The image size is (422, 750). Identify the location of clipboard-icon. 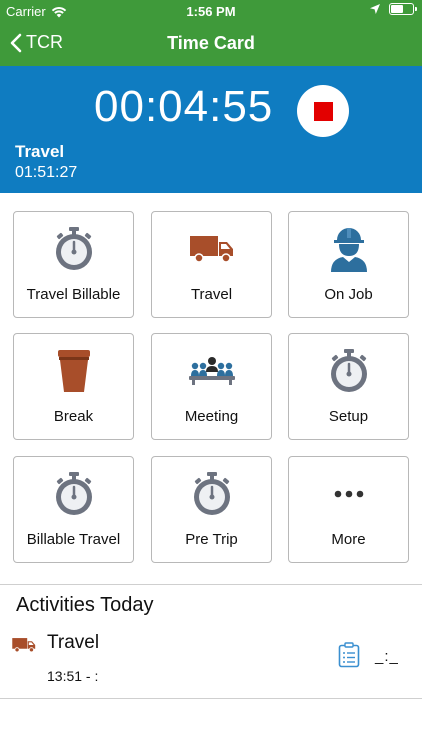
(349, 655).